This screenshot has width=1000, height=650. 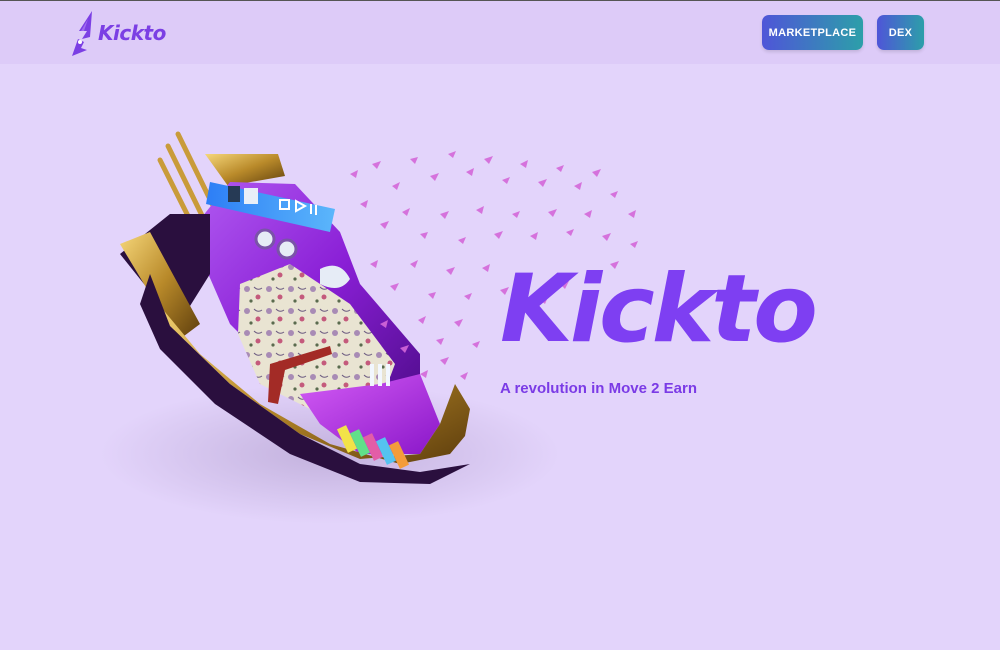 What do you see at coordinates (598, 388) in the screenshot?
I see `hero-subtitle: A revolution in Move 2 Earn` at bounding box center [598, 388].